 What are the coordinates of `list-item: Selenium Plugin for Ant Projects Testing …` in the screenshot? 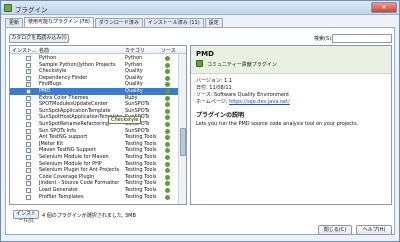 It's located at (94, 170).